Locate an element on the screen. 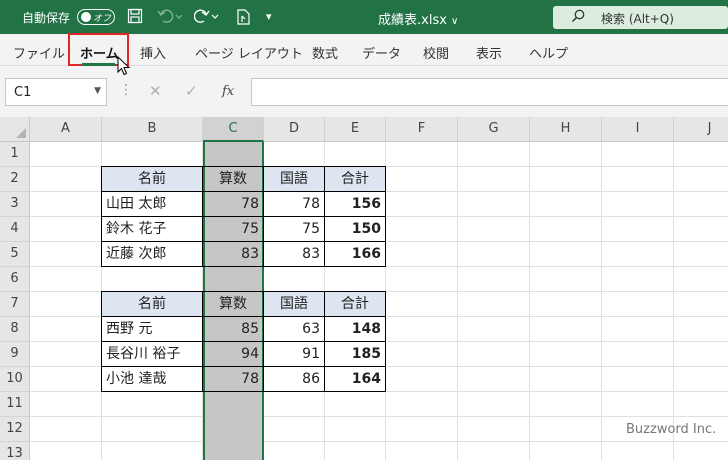 This screenshot has width=728, height=460. table2-cell-total: 185 is located at coordinates (355, 354).